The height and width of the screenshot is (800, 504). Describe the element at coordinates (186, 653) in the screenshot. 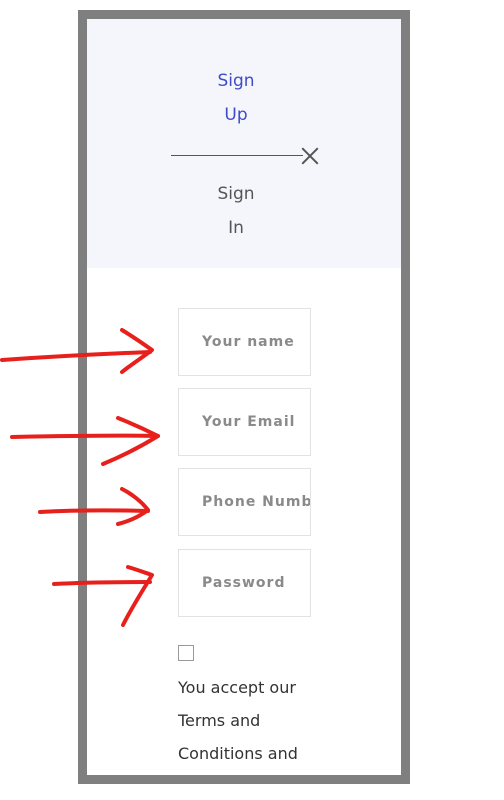

I see `terms-checkbox` at that location.